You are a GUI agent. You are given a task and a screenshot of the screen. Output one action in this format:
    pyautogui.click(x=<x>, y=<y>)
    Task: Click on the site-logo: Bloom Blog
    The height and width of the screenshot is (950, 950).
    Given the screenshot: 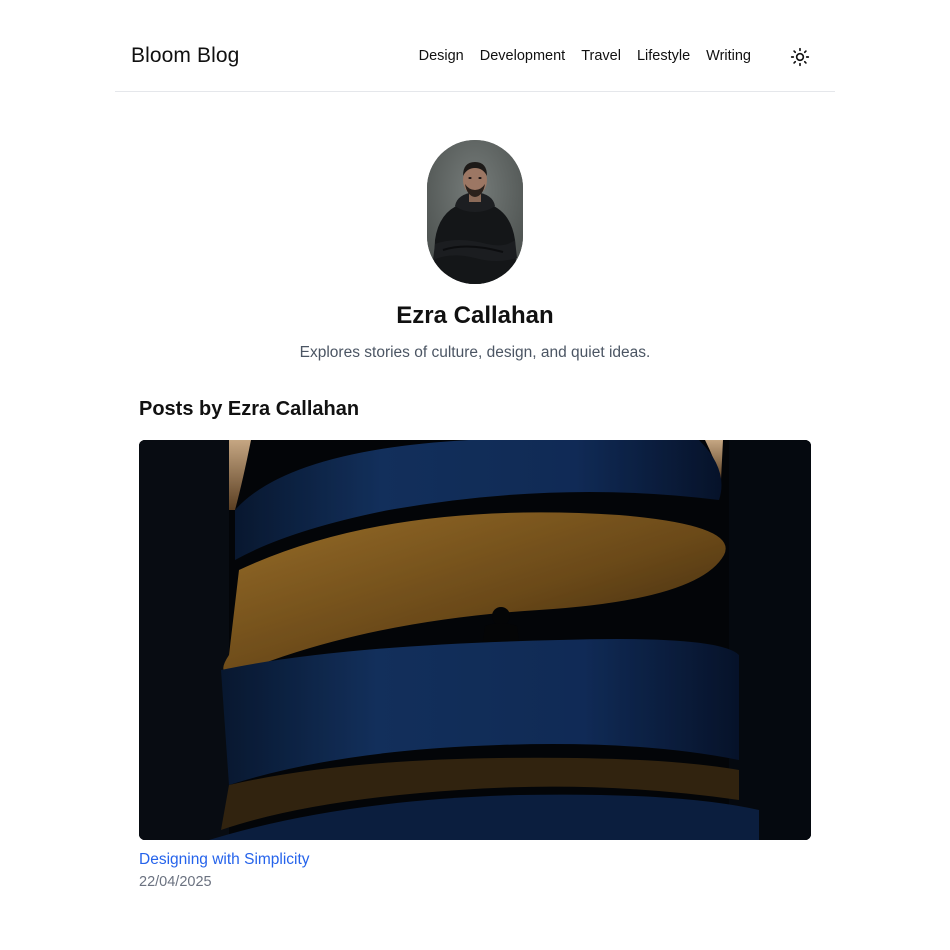 What is the action you would take?
    pyautogui.click(x=185, y=56)
    